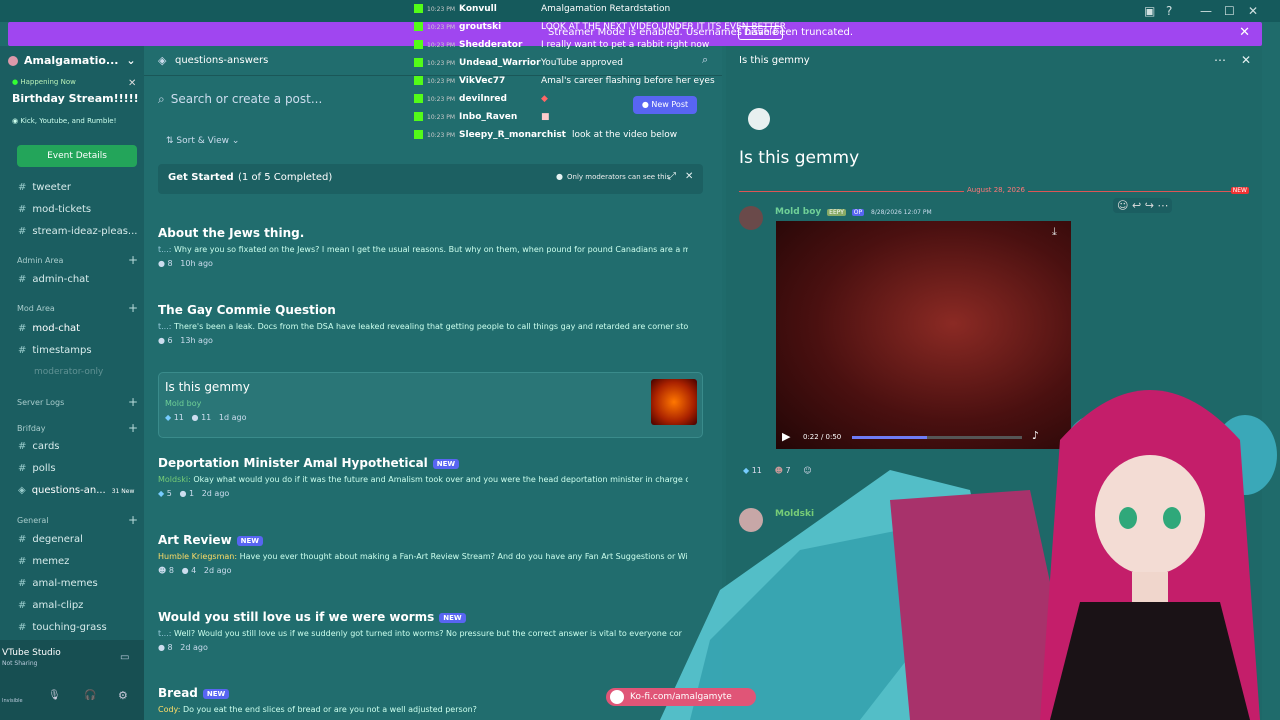 The image size is (1280, 720). Describe the element at coordinates (1253, 11) in the screenshot. I see `close-window-icon: ✕` at that location.